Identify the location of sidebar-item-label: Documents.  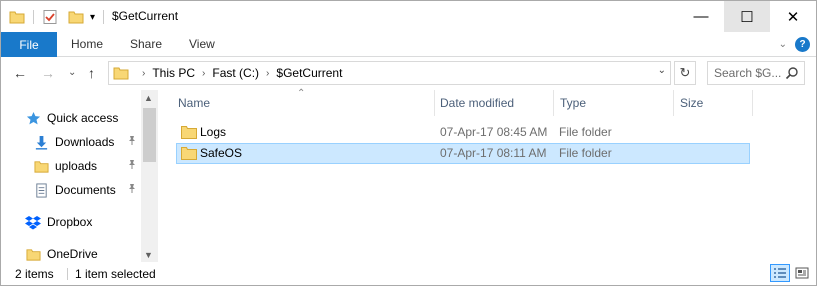
(85, 190).